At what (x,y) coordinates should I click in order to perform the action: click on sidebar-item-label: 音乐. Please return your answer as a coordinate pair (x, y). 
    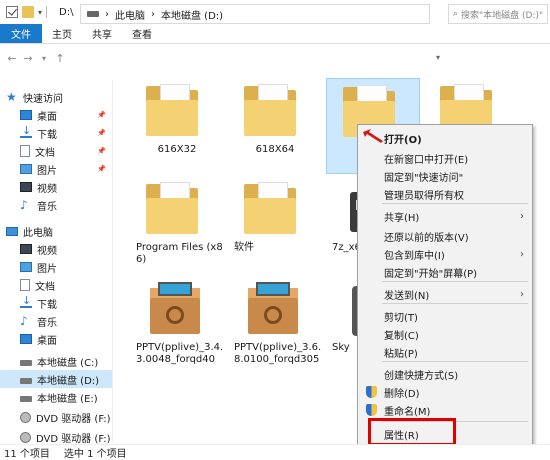
    Looking at the image, I should click on (47, 323).